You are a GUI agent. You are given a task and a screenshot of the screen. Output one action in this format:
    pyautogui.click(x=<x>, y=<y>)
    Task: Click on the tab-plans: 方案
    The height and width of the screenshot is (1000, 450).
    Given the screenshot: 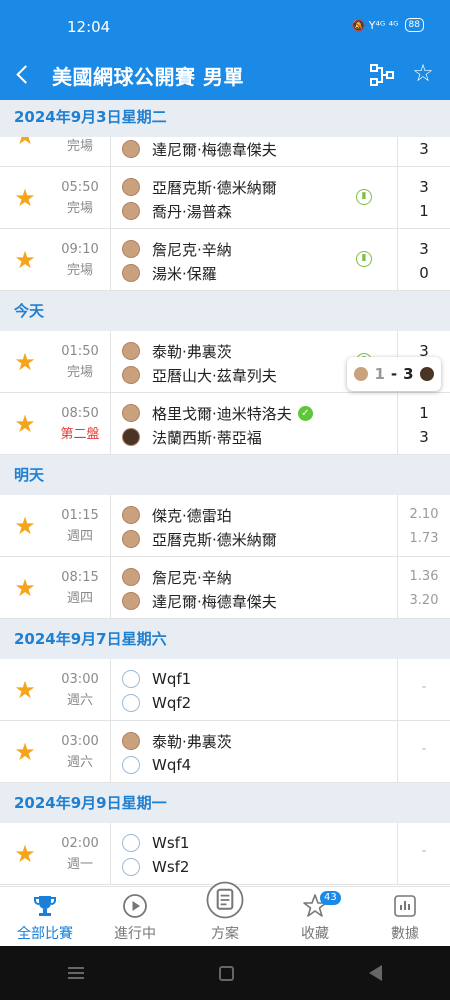 What is the action you would take?
    pyautogui.click(x=225, y=913)
    